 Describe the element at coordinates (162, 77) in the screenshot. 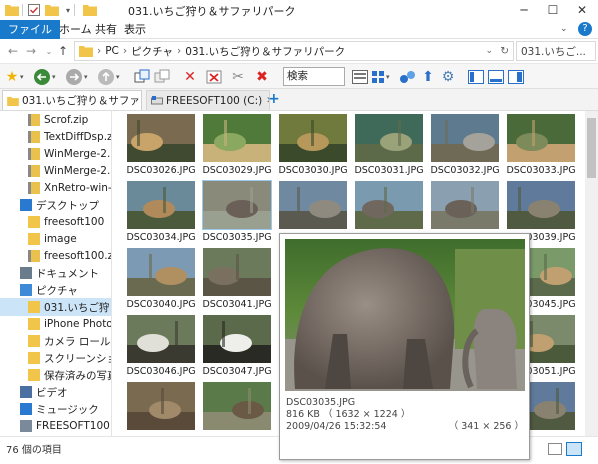

I see `move-to-icon` at that location.